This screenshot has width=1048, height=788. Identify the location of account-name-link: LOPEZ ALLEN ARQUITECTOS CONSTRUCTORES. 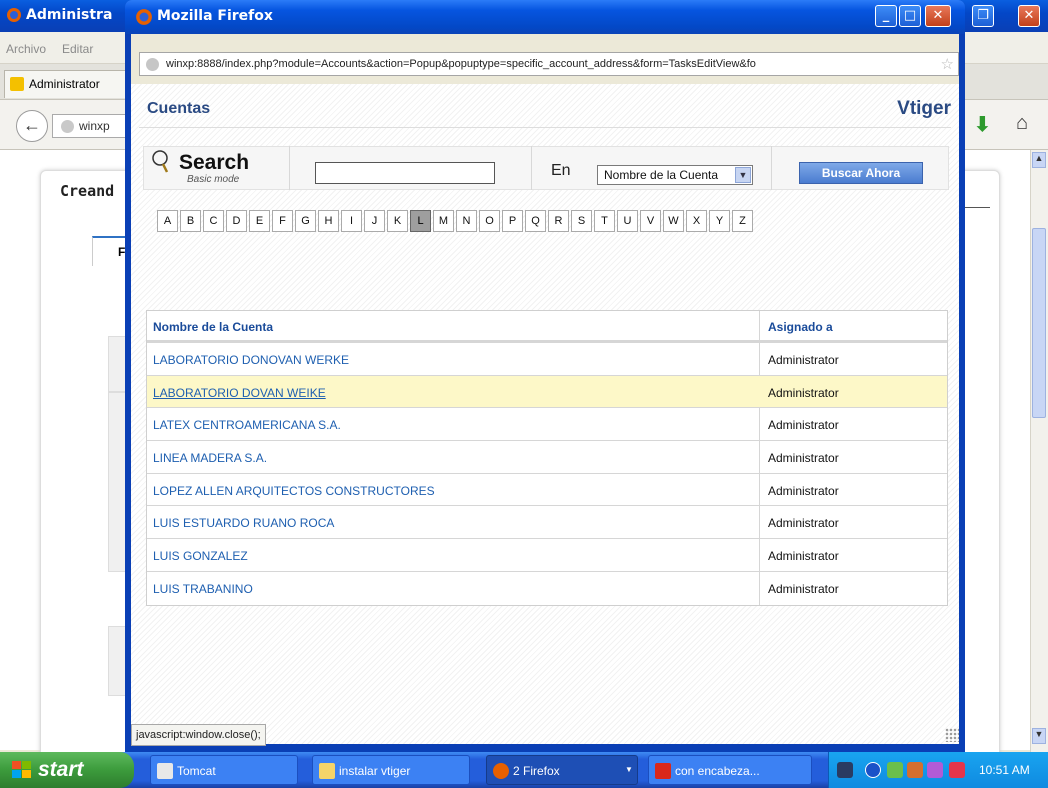
(294, 491).